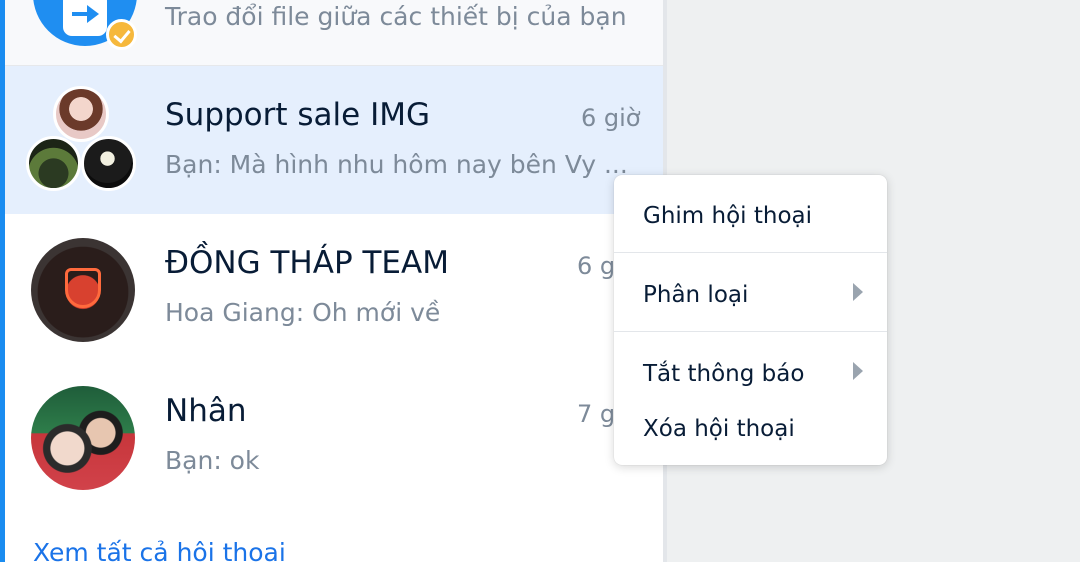 The width and height of the screenshot is (1080, 562). I want to click on conversation-title: ĐỒNG THÁP TEAM, so click(307, 263).